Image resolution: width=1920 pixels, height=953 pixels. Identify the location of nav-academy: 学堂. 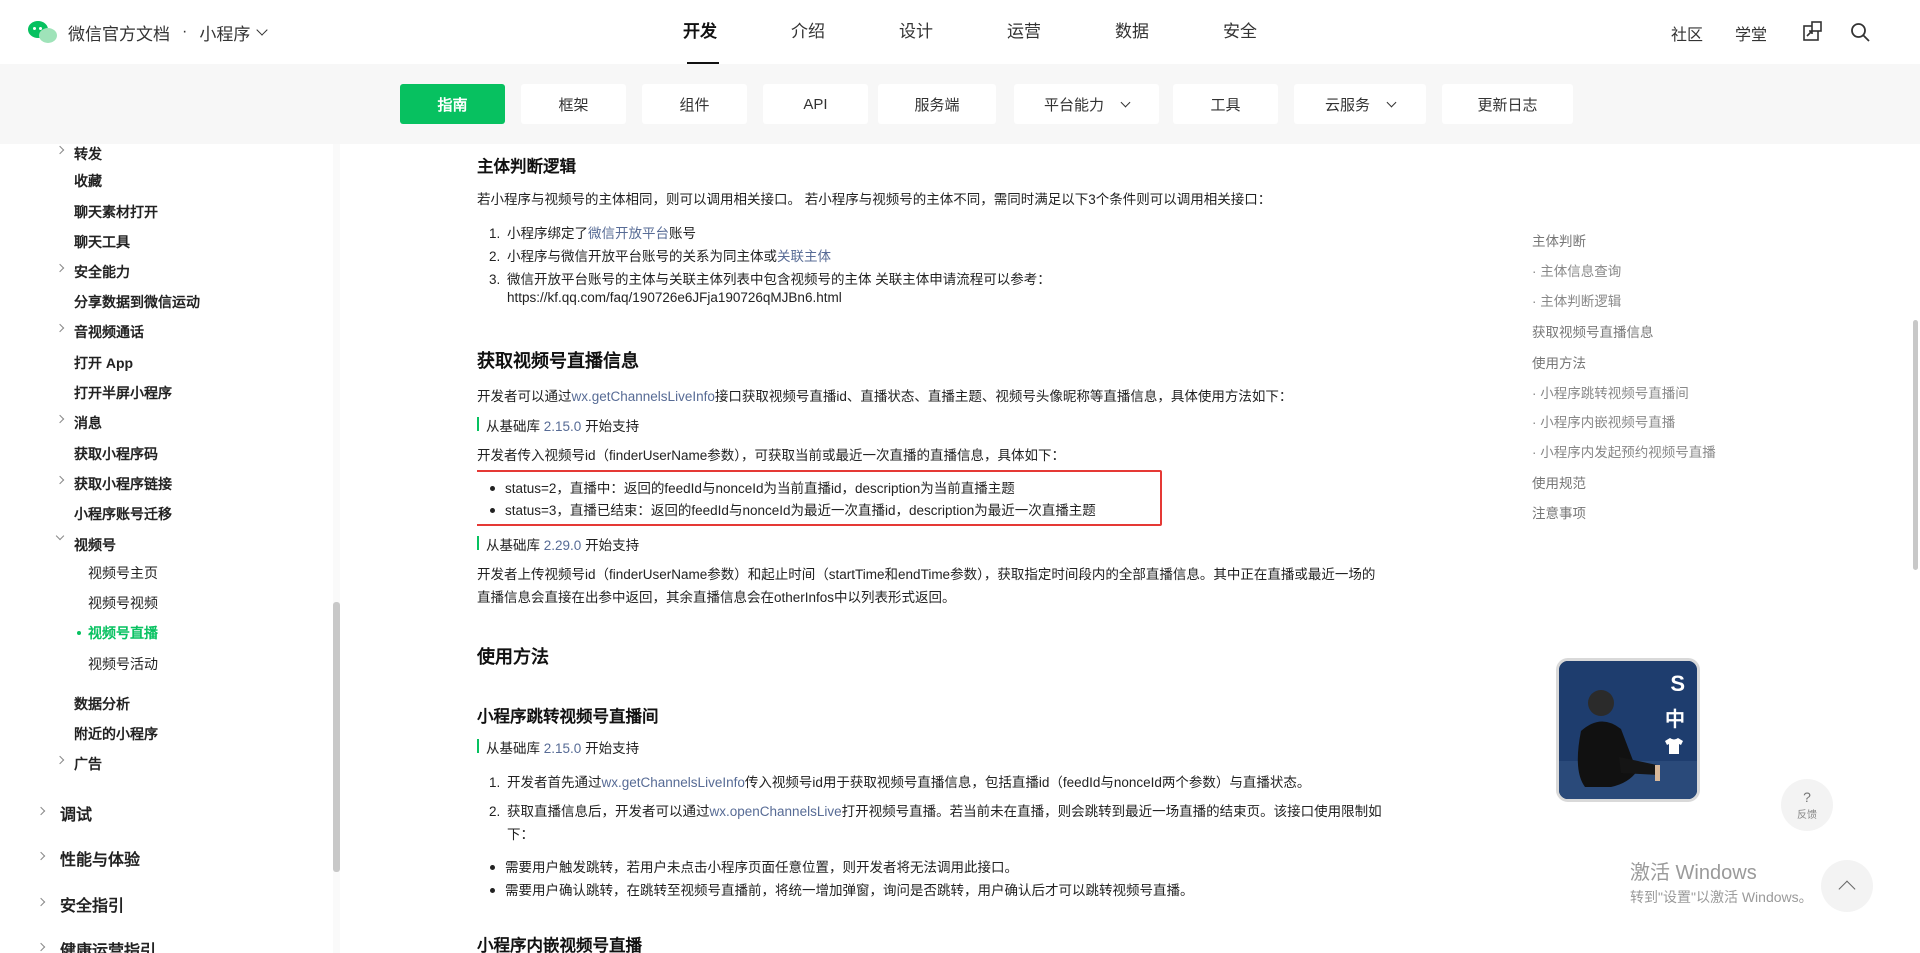
(1751, 33).